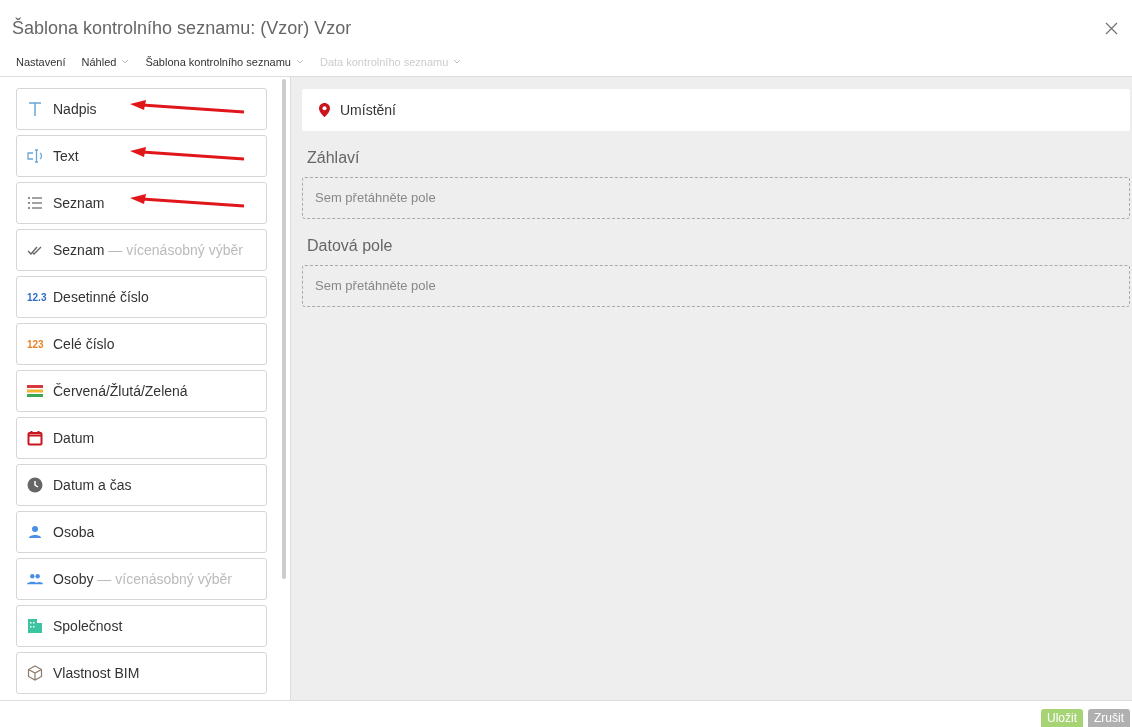 The height and width of the screenshot is (727, 1132). Describe the element at coordinates (141, 203) in the screenshot. I see `field-type-item: Seznam` at that location.